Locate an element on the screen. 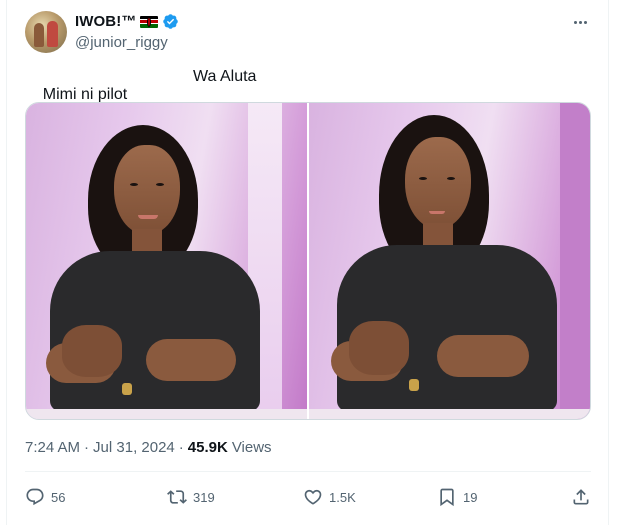  bookmark-count: 19 is located at coordinates (470, 497).